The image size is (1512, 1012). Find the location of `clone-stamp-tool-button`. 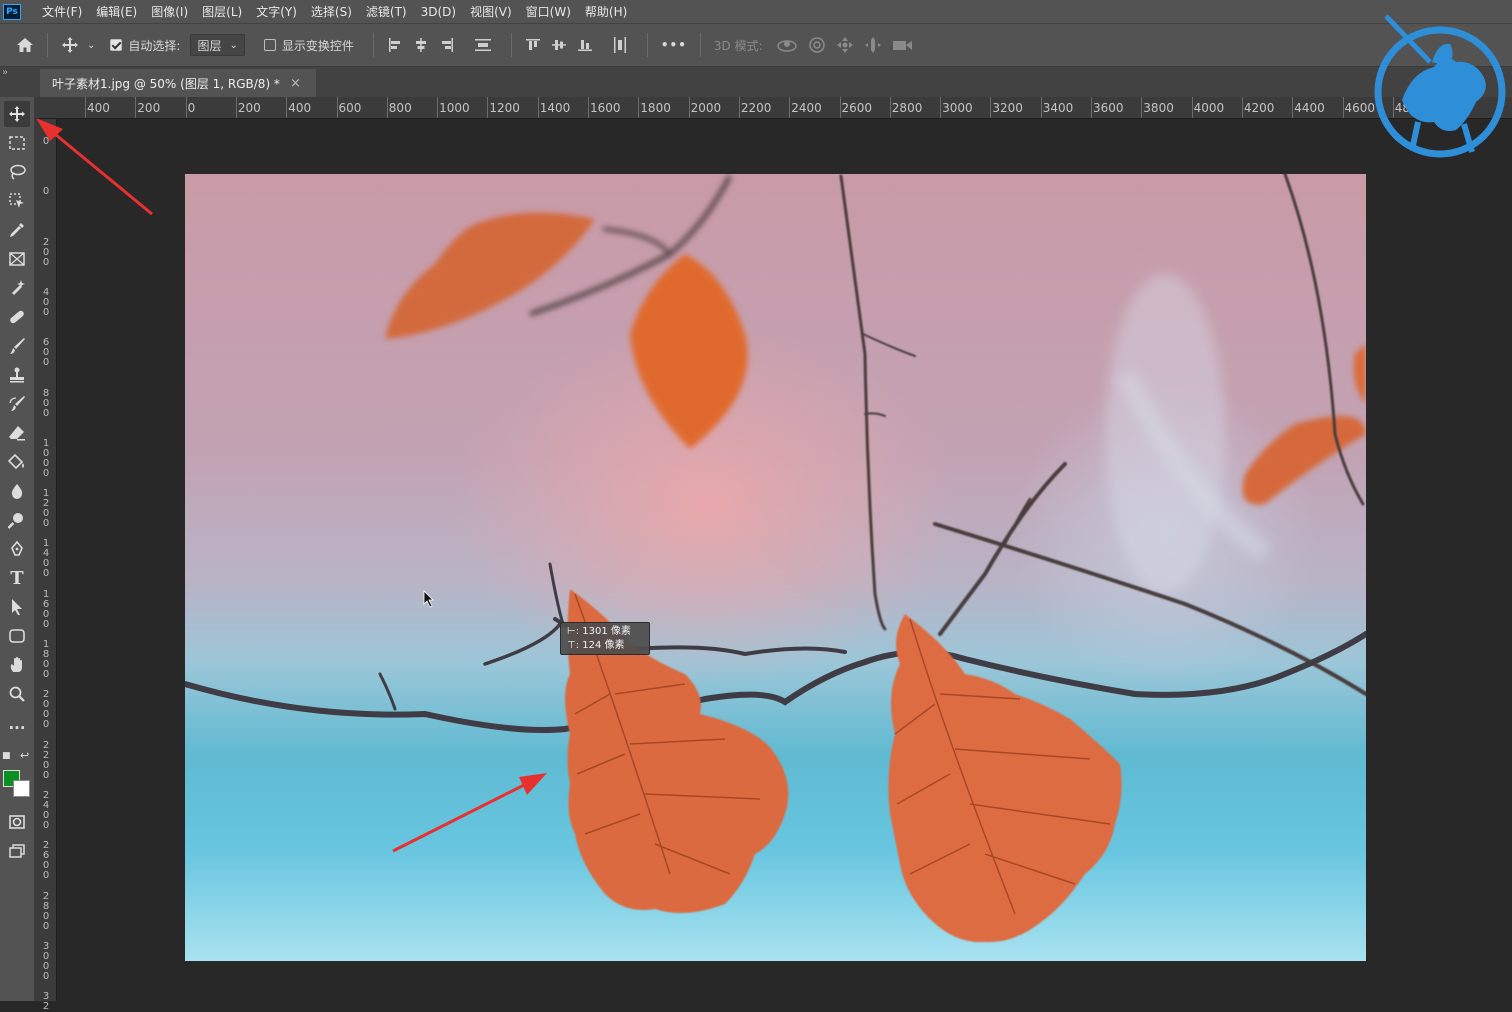

clone-stamp-tool-button is located at coordinates (17, 375).